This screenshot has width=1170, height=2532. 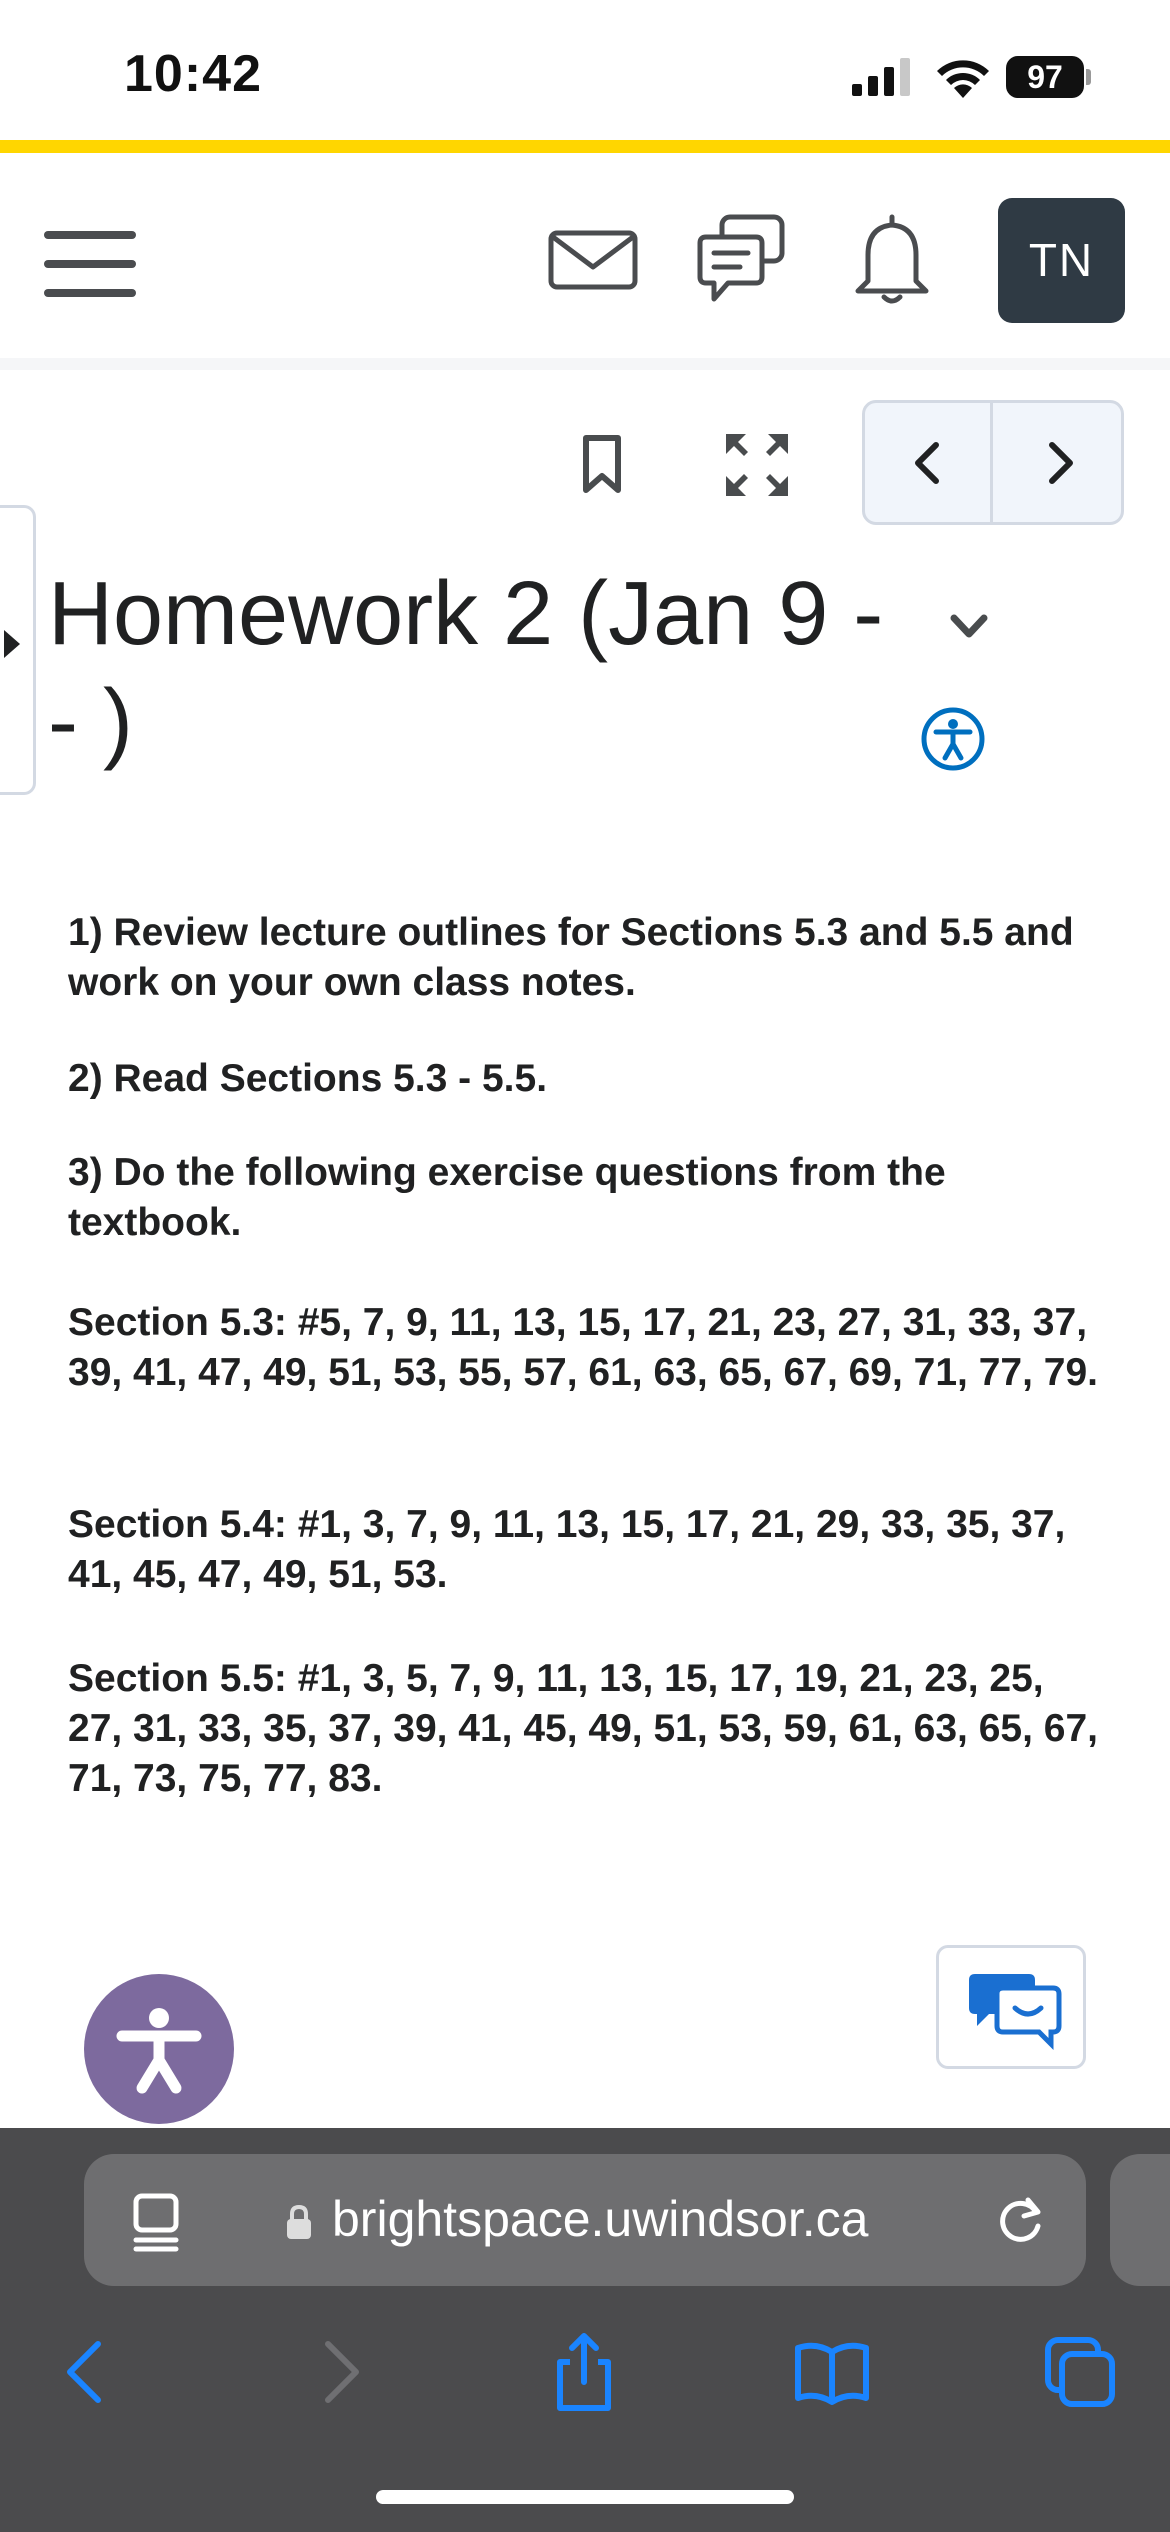 I want to click on next-topic-button, so click(x=1058, y=462).